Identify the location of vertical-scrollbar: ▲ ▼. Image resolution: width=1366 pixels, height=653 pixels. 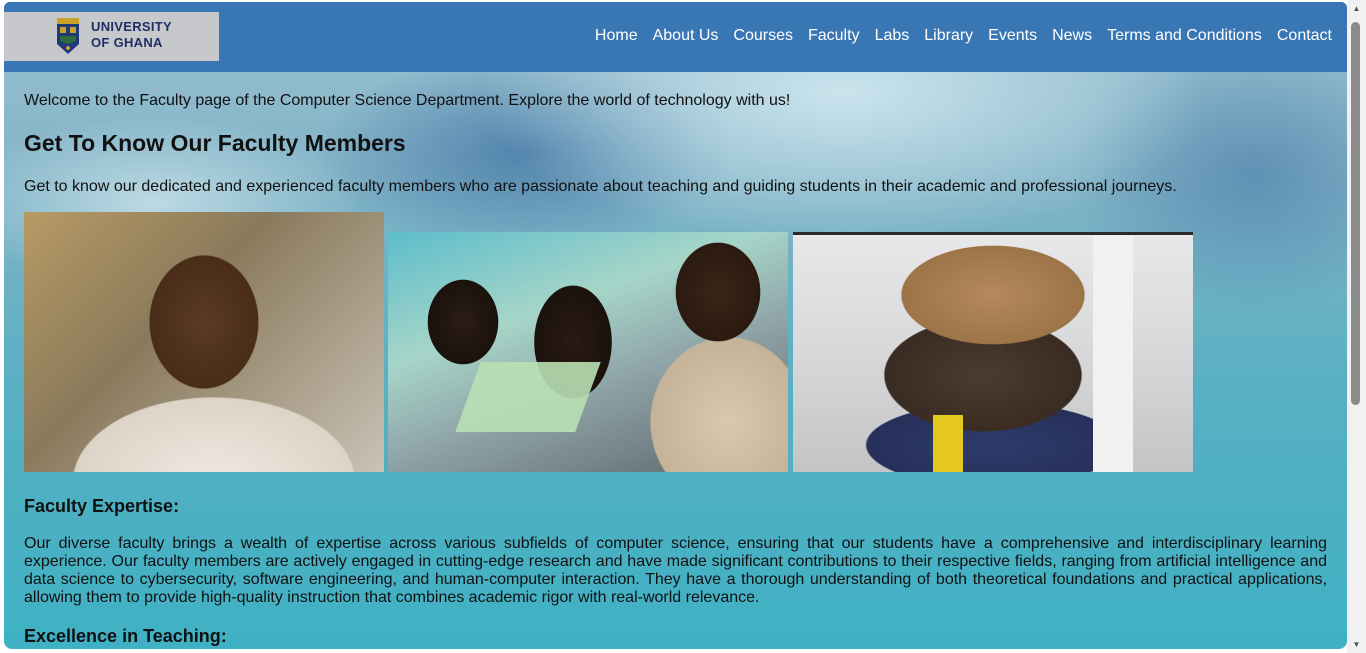
(1356, 326).